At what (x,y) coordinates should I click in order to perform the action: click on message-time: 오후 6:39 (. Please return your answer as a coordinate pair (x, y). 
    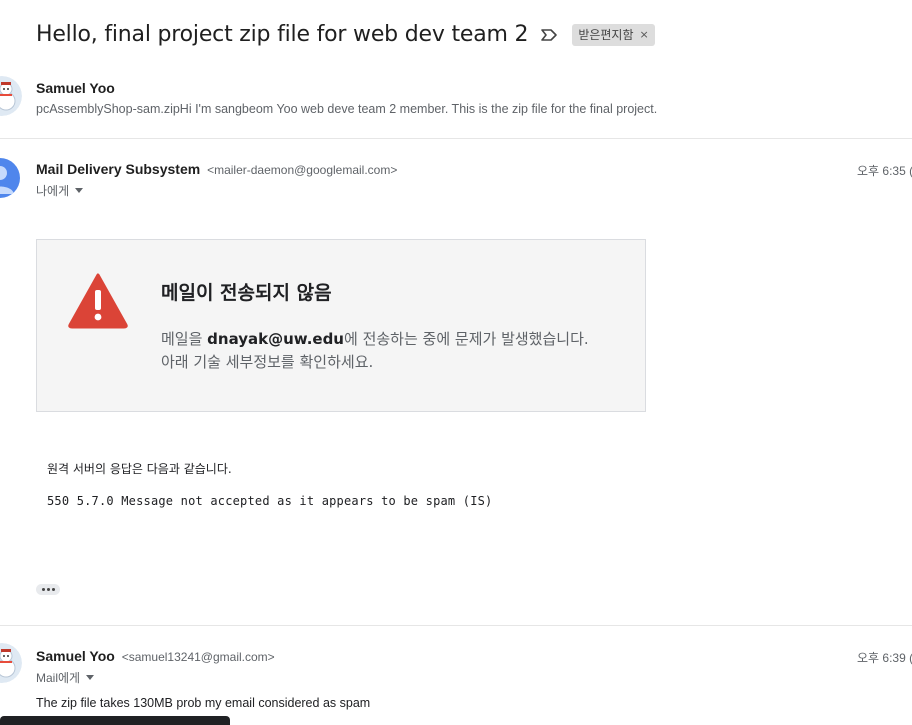
    Looking at the image, I should click on (884, 658).